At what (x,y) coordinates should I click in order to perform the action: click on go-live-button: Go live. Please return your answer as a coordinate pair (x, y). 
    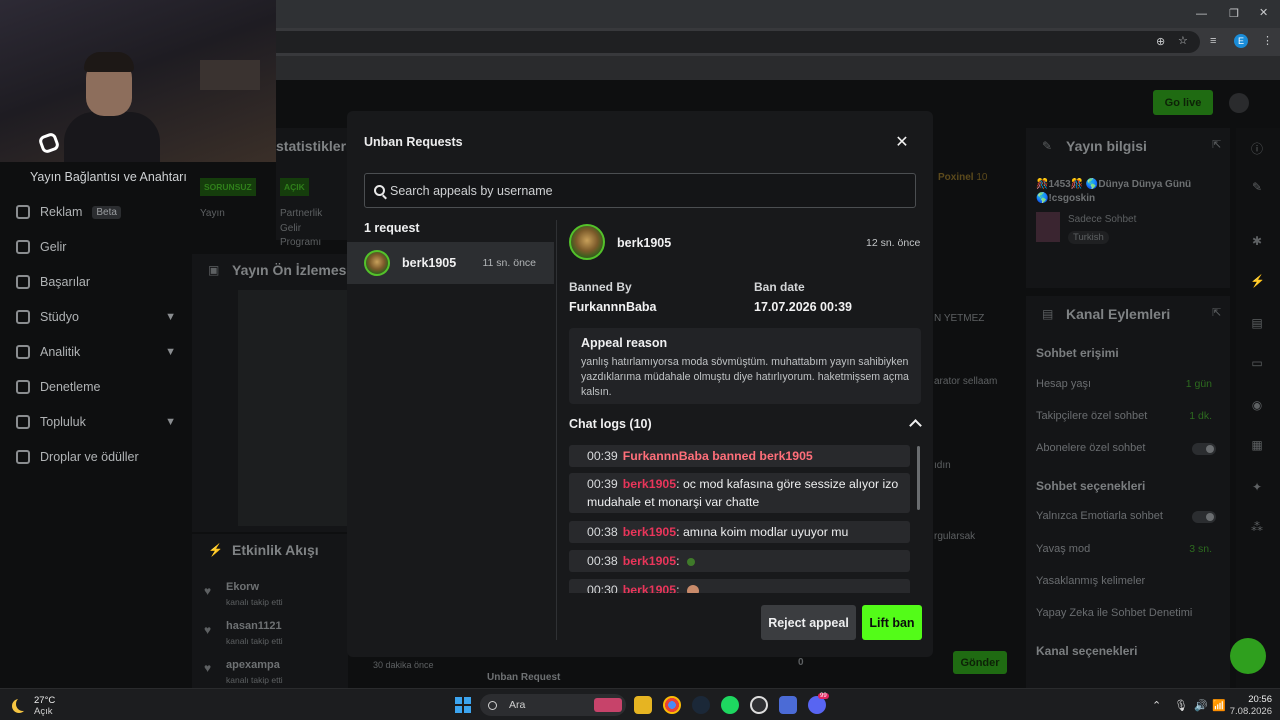
    Looking at the image, I should click on (1183, 102).